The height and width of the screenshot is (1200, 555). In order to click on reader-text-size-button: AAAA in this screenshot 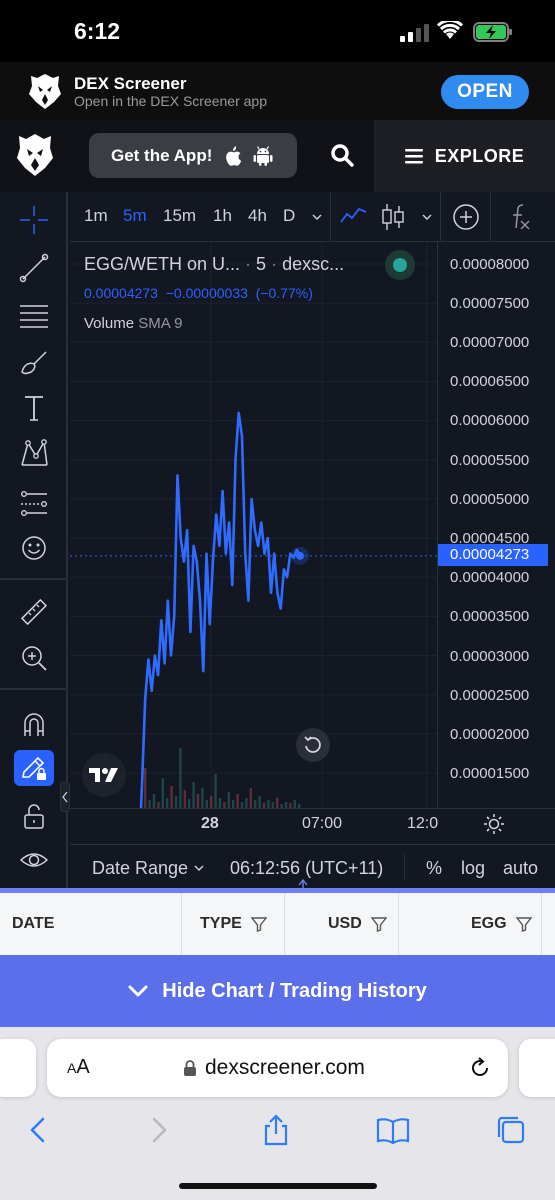, I will do `click(78, 1067)`.